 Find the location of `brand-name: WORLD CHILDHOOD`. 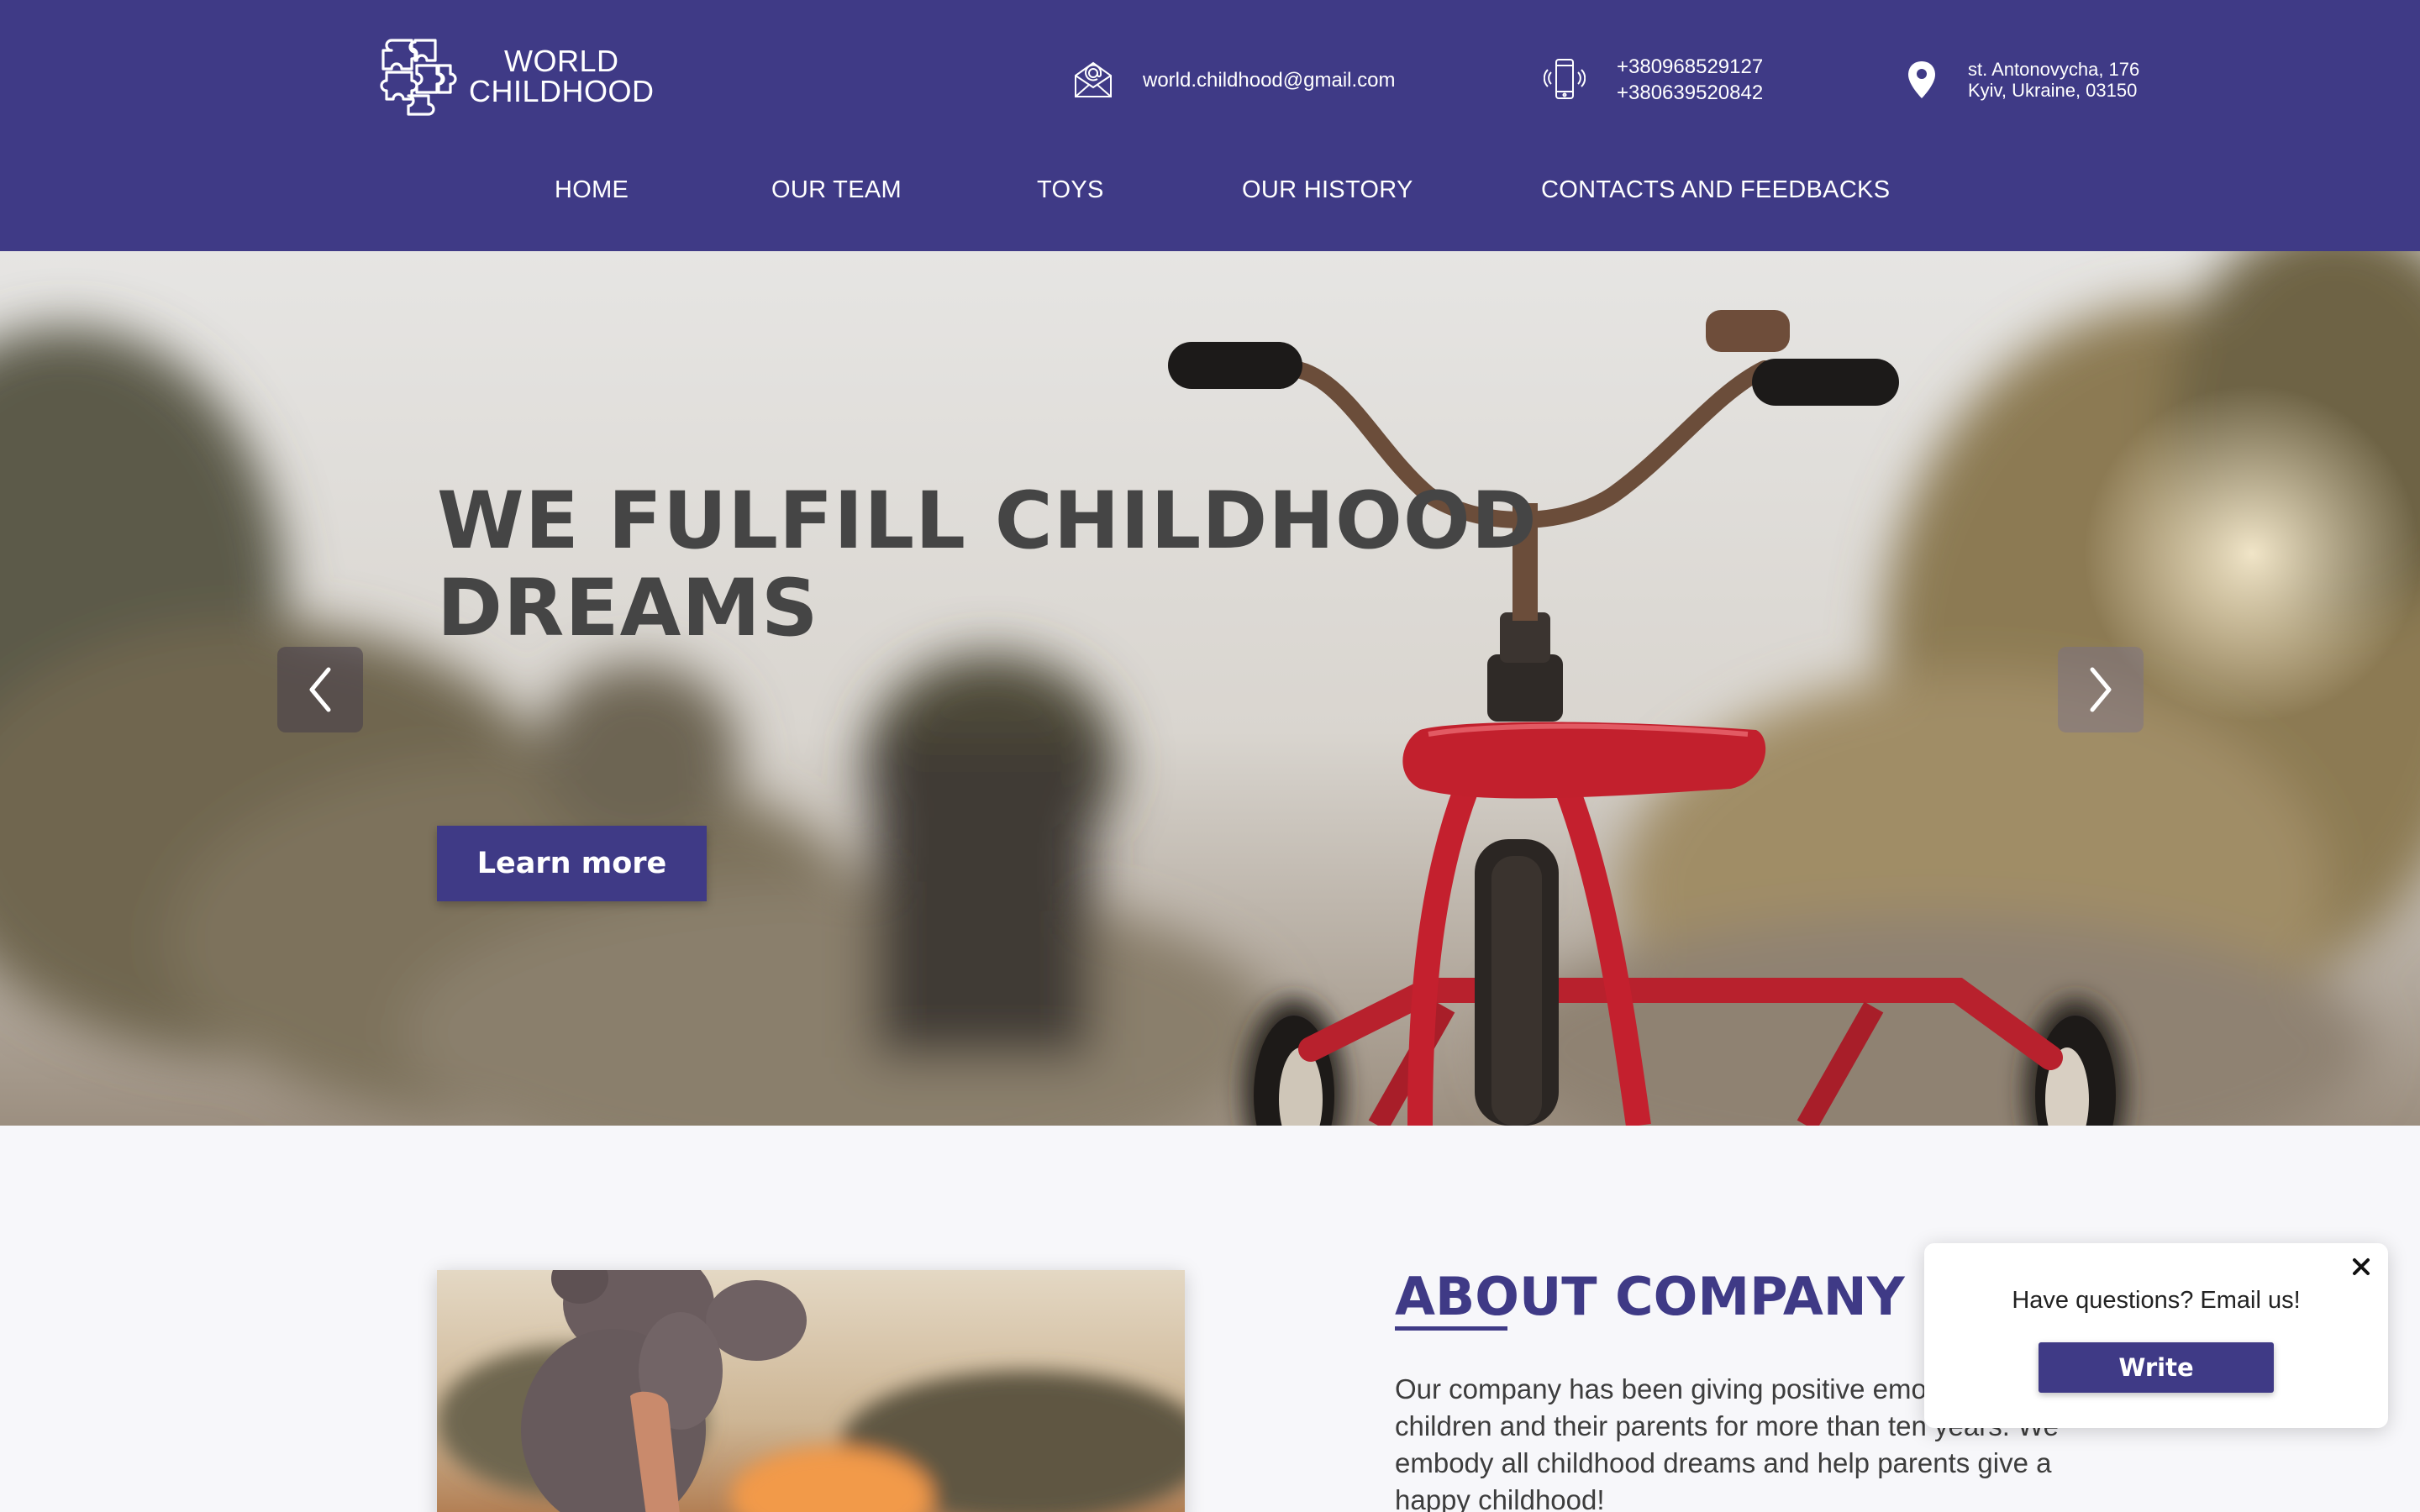

brand-name: WORLD CHILDHOOD is located at coordinates (562, 76).